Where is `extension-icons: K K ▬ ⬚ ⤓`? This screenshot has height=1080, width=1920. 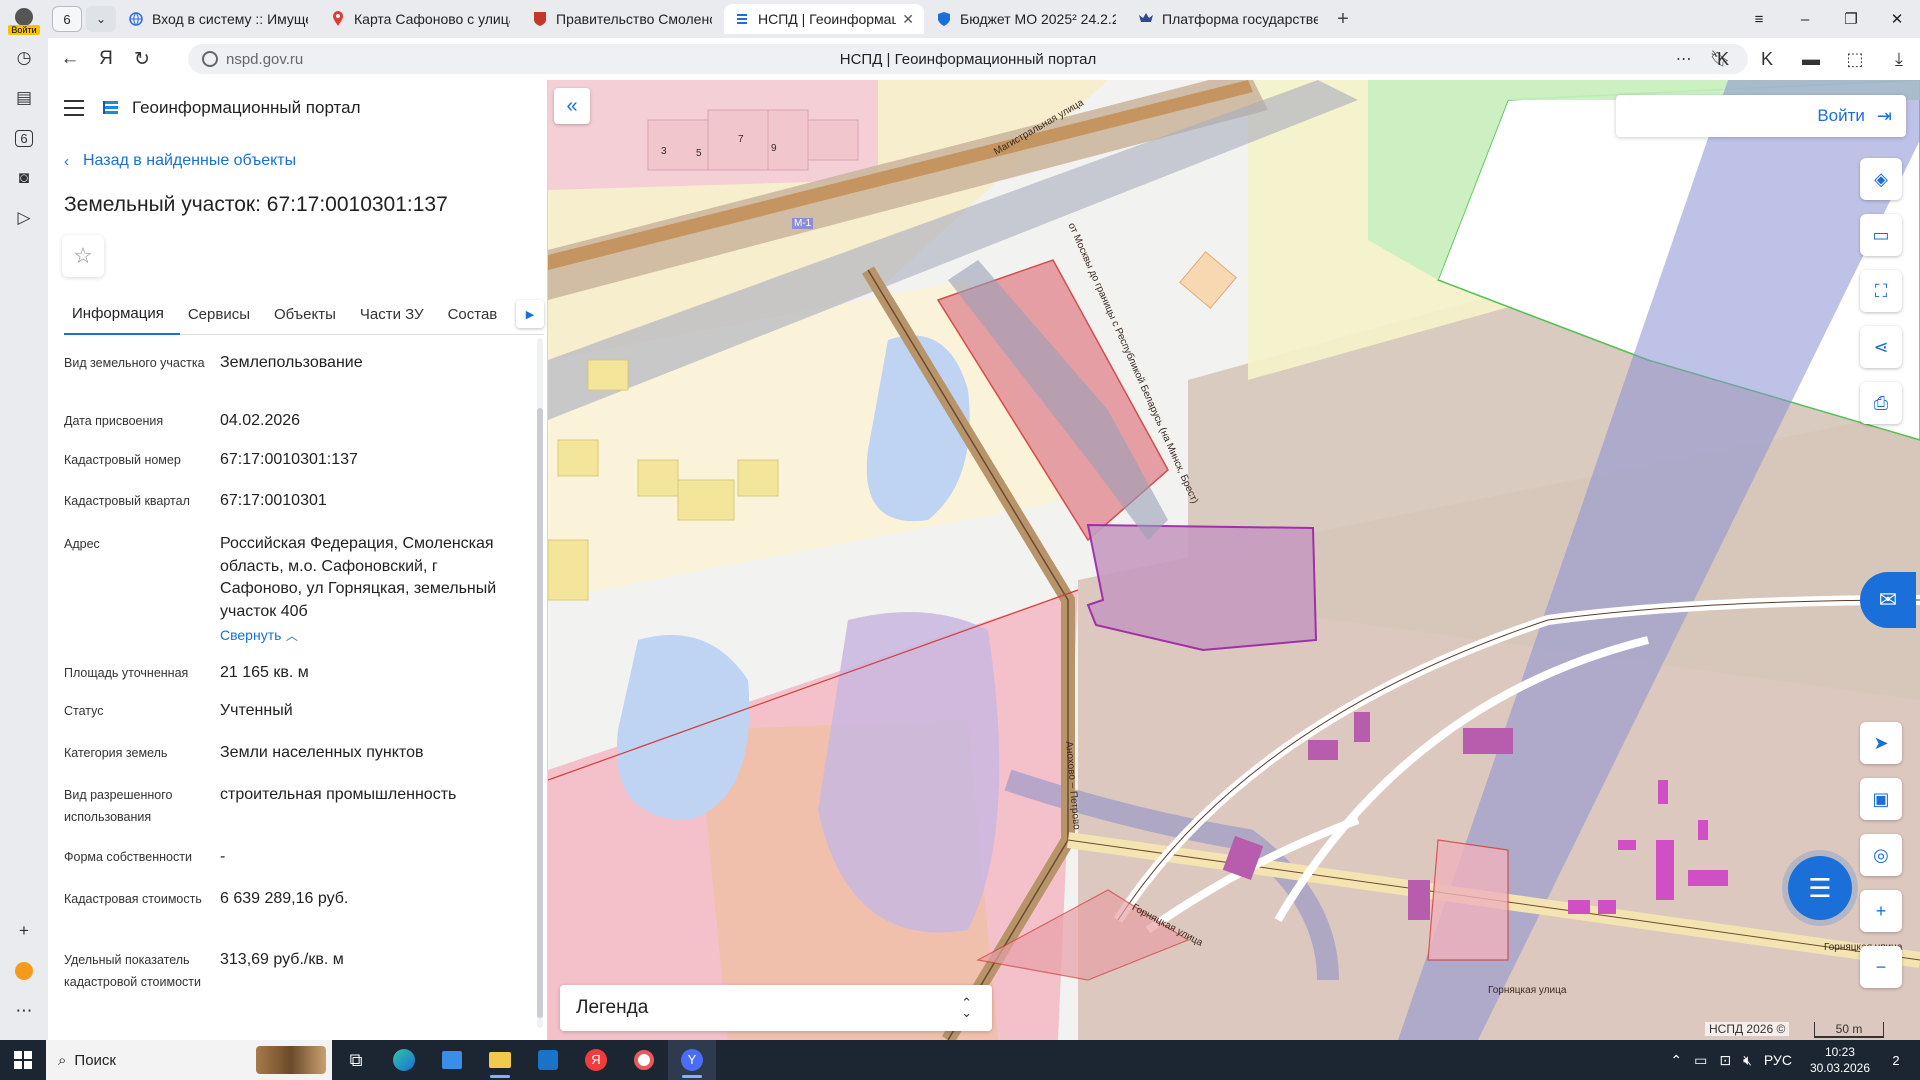 extension-icons: K K ▬ ⬚ ⤓ is located at coordinates (1811, 59).